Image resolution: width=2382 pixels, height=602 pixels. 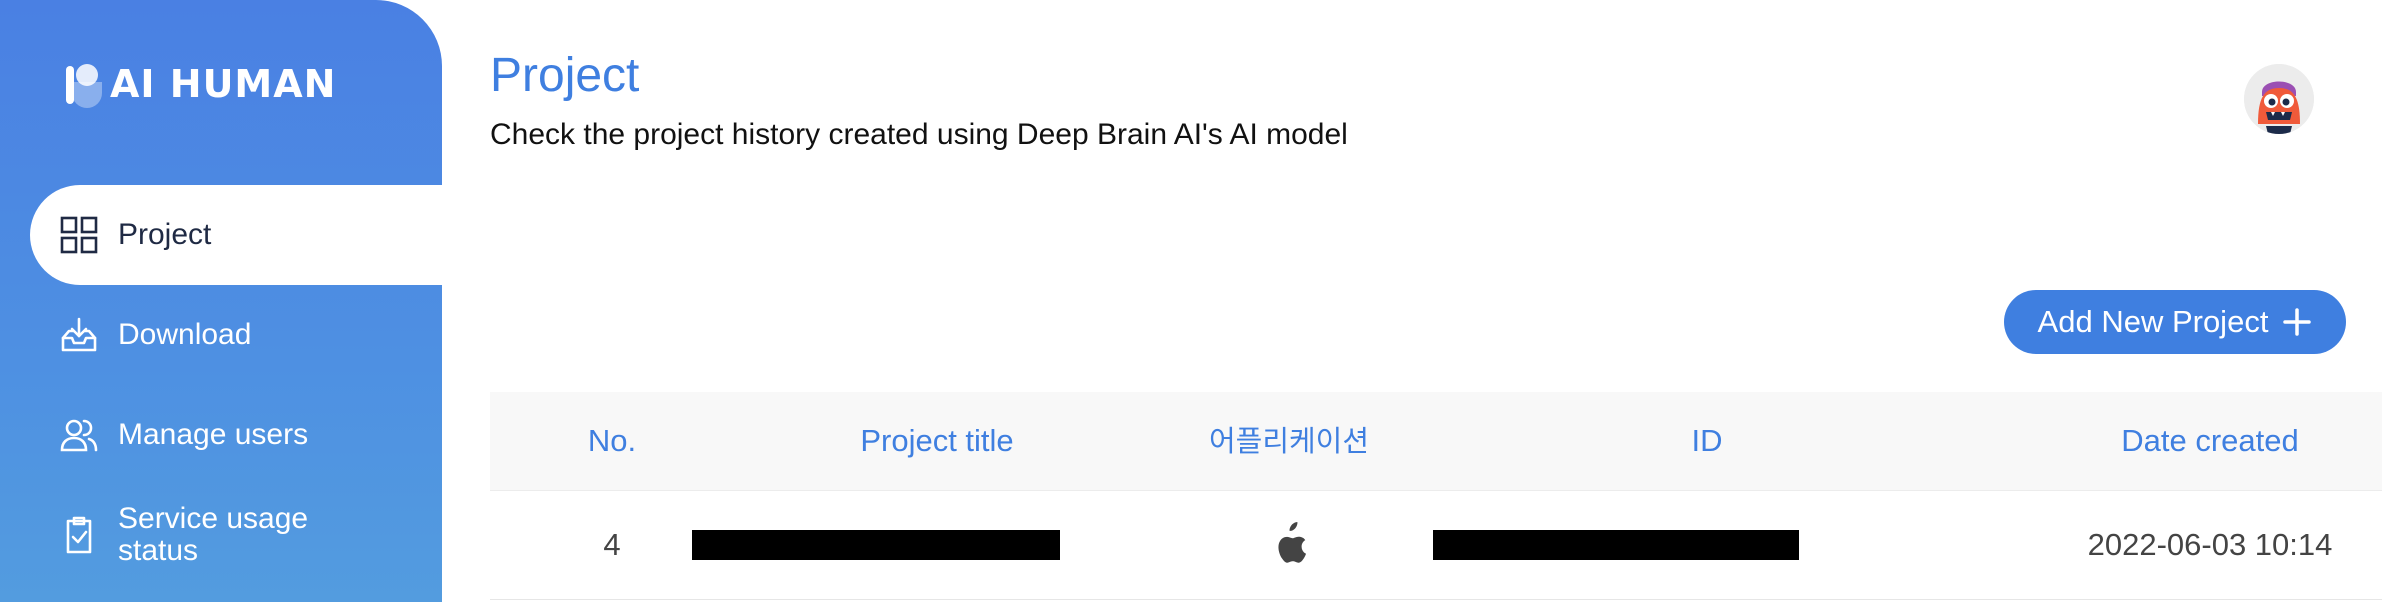 What do you see at coordinates (223, 84) in the screenshot?
I see `logo-text: AI HUMAN` at bounding box center [223, 84].